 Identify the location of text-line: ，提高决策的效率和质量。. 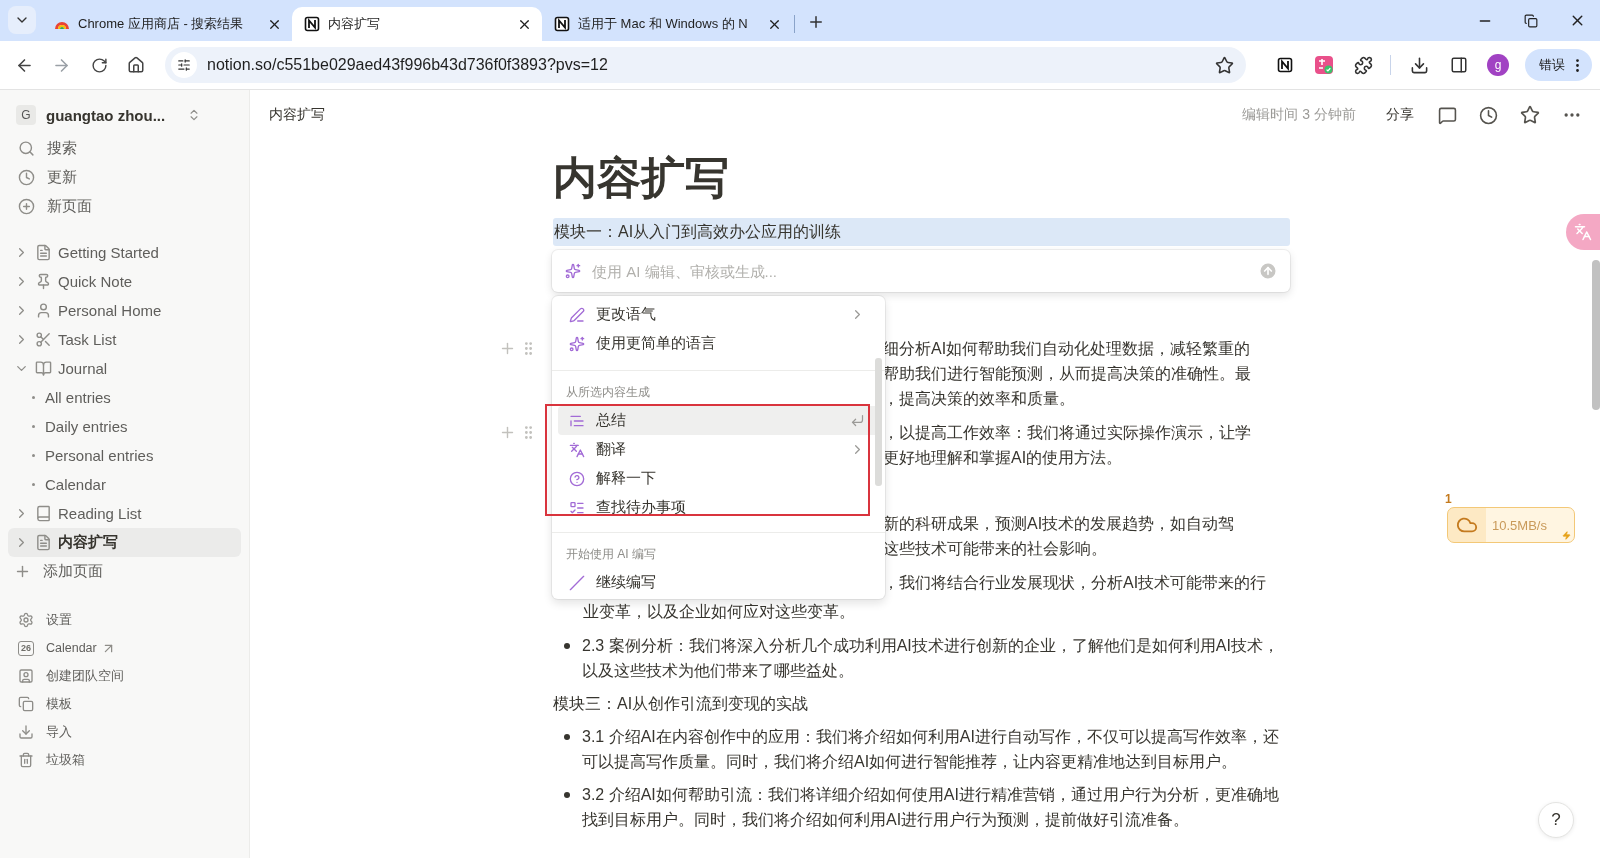
(979, 398).